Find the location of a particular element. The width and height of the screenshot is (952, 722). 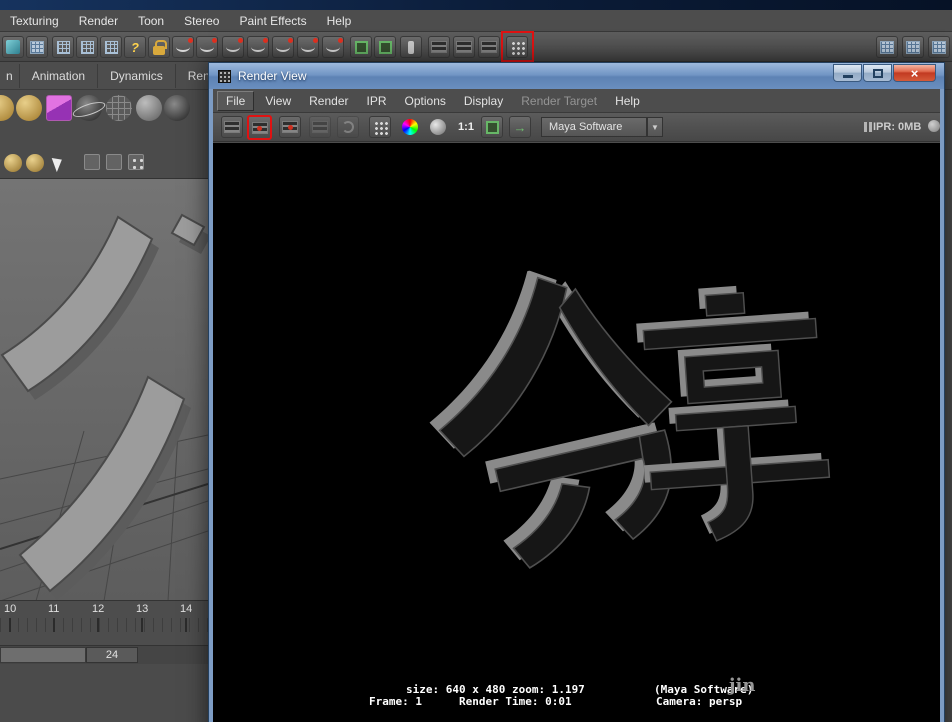

snap-to-planes-icon is located at coordinates (283, 47).